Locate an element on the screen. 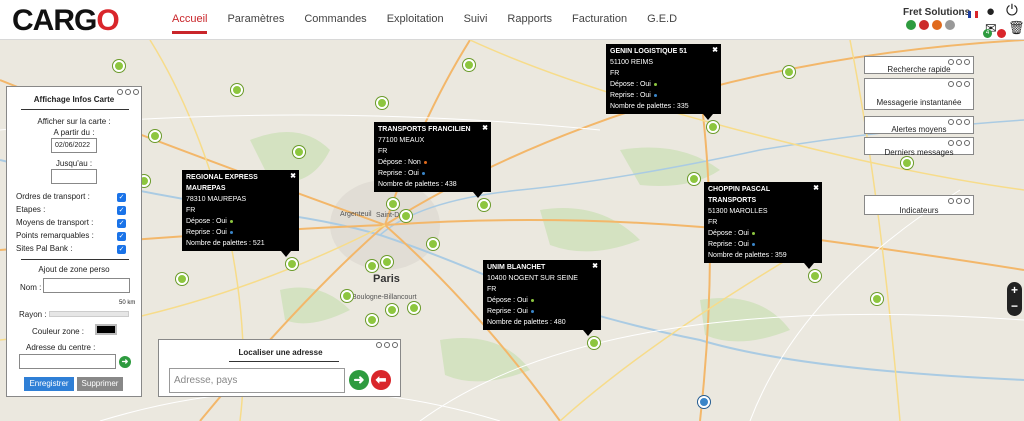 The height and width of the screenshot is (421, 1024). zoom-in-button: + is located at coordinates (1014, 290).